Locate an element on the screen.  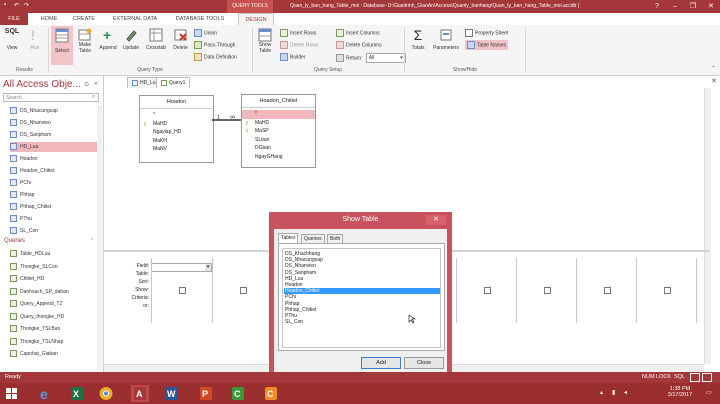
chevron-up-icon: ⌃ is located at coordinates (92, 241).